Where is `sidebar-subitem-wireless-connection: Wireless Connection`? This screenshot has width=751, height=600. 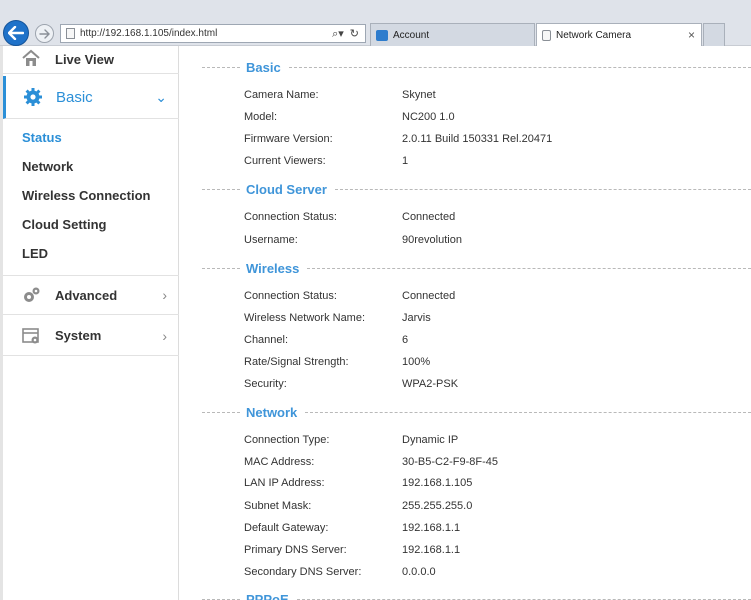 sidebar-subitem-wireless-connection: Wireless Connection is located at coordinates (86, 195).